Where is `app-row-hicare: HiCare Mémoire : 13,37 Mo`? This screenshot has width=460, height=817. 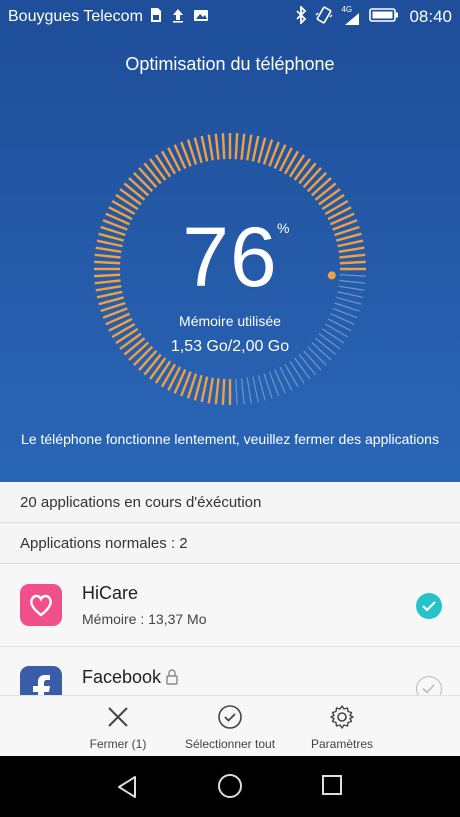
app-row-hicare: HiCare Mémoire : 13,37 Mo is located at coordinates (230, 605).